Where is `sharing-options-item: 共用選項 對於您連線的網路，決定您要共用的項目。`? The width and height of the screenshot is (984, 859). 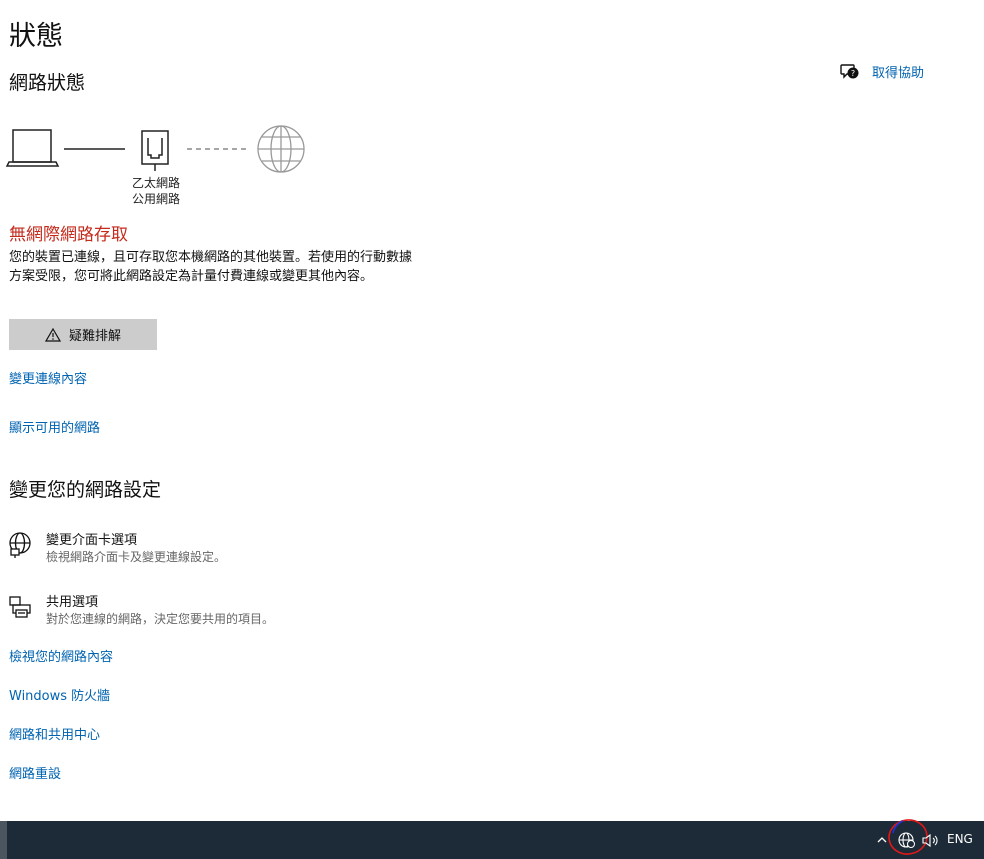 sharing-options-item: 共用選項 對於您連線的網路，決定您要共用的項目。 is located at coordinates (141, 611).